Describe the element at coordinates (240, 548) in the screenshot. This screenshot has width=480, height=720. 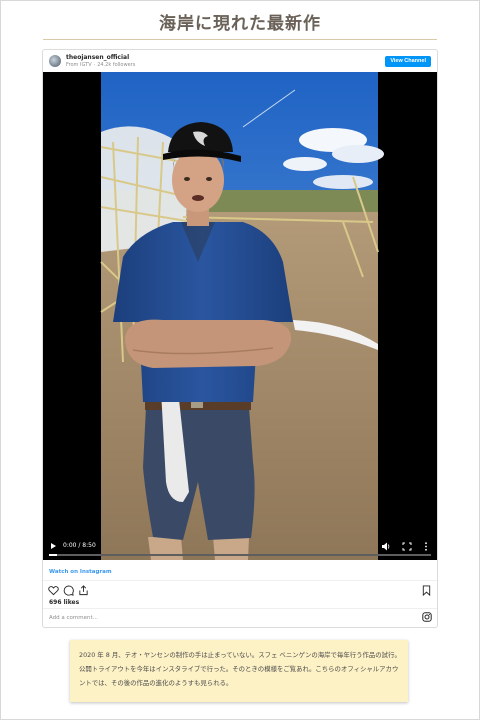
I see `video-controls: 0:00 / 8:50` at that location.